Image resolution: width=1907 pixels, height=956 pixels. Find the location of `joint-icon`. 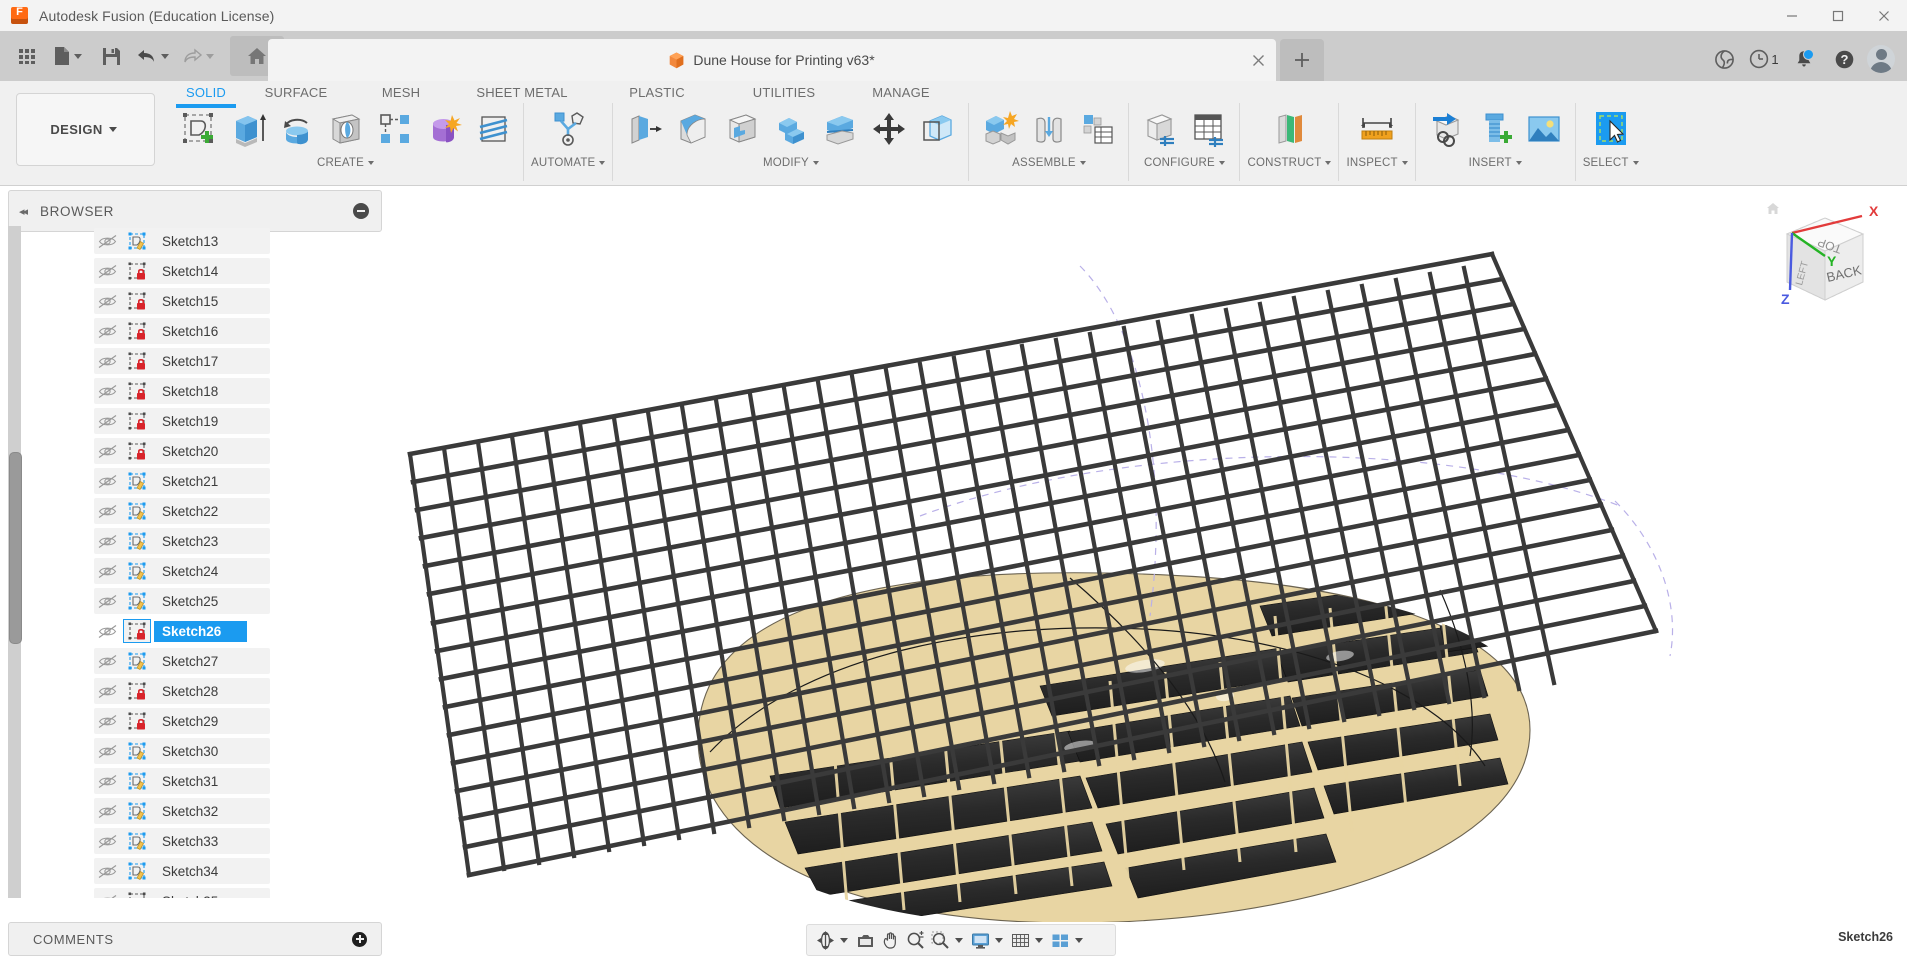

joint-icon is located at coordinates (1048, 129).